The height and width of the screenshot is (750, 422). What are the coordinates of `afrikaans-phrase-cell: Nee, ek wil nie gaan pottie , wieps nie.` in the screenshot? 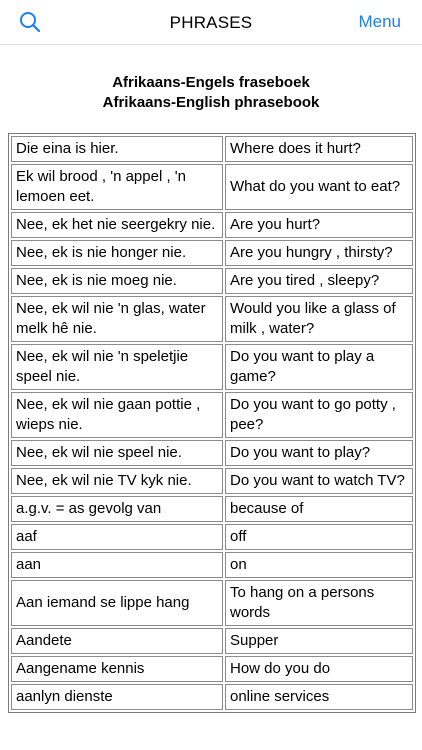 It's located at (117, 415).